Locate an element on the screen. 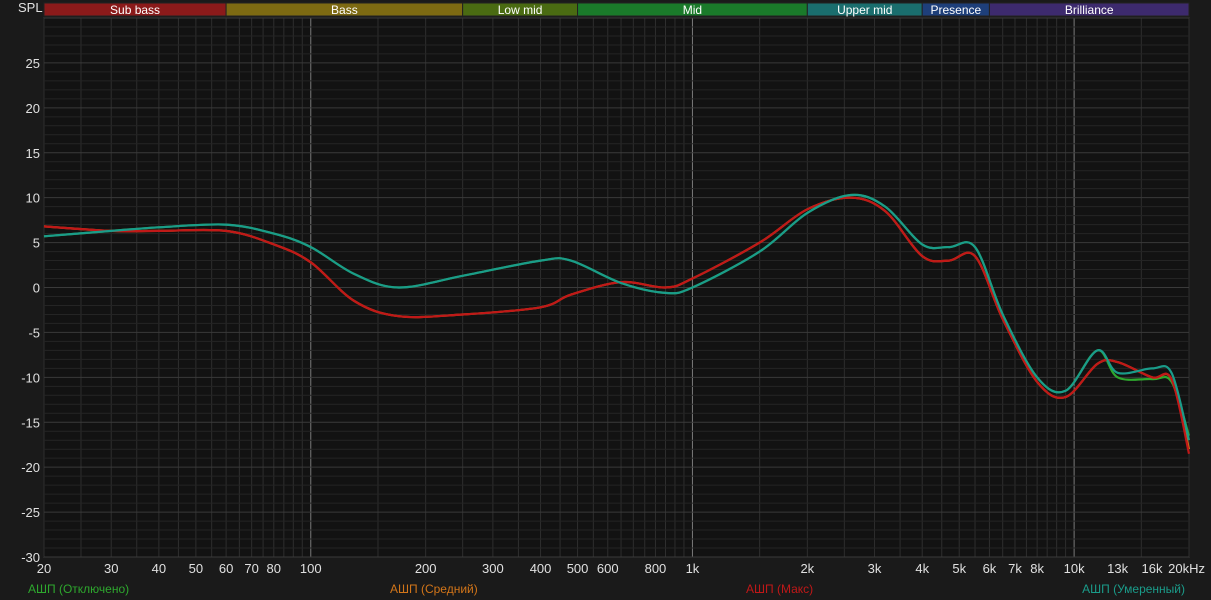 The height and width of the screenshot is (600, 1211). x-tick-label: 80 is located at coordinates (274, 568).